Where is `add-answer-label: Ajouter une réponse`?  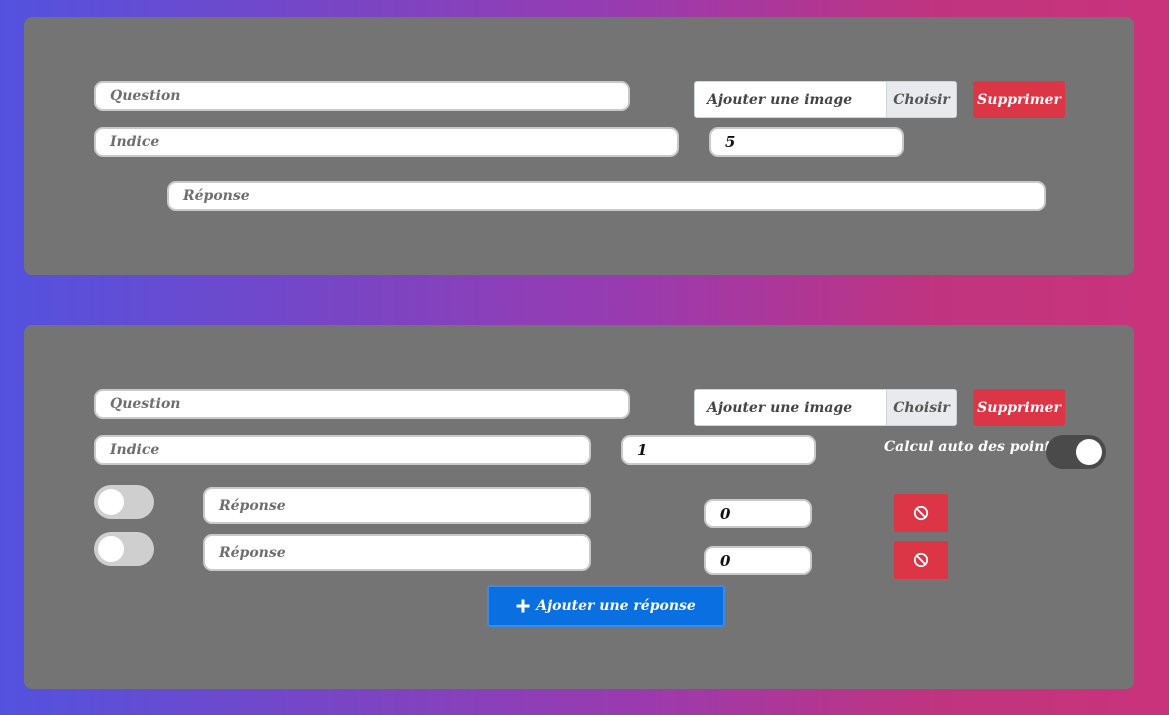 add-answer-label: Ajouter une réponse is located at coordinates (616, 606).